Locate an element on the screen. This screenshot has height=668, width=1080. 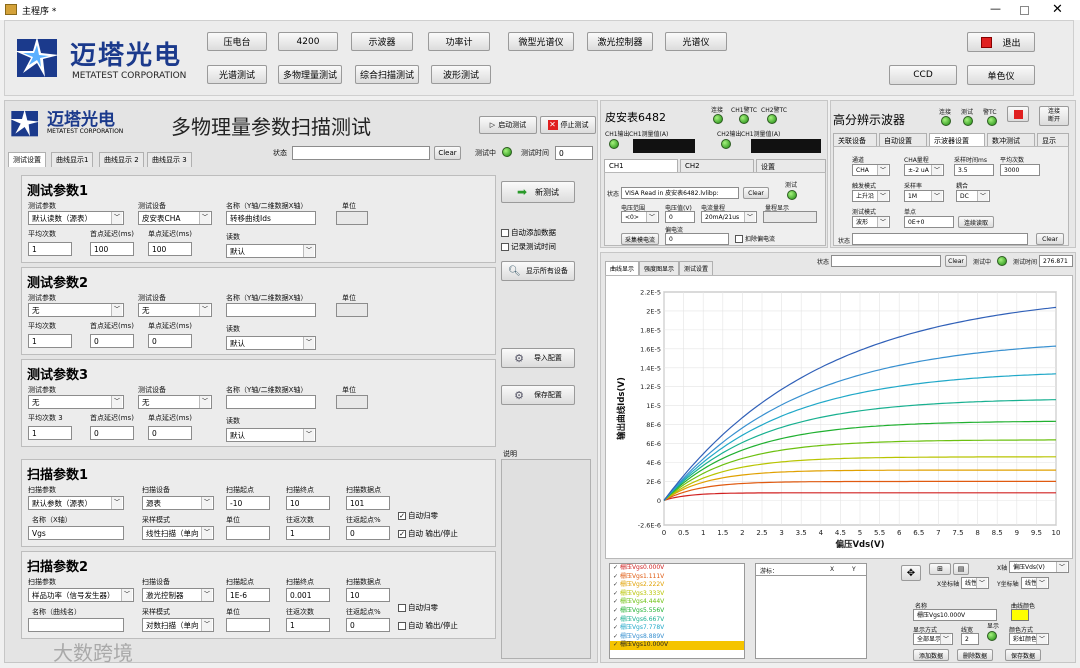
toolbar-btn-spectrum-test: 光谱测试 is located at coordinates (237, 74).